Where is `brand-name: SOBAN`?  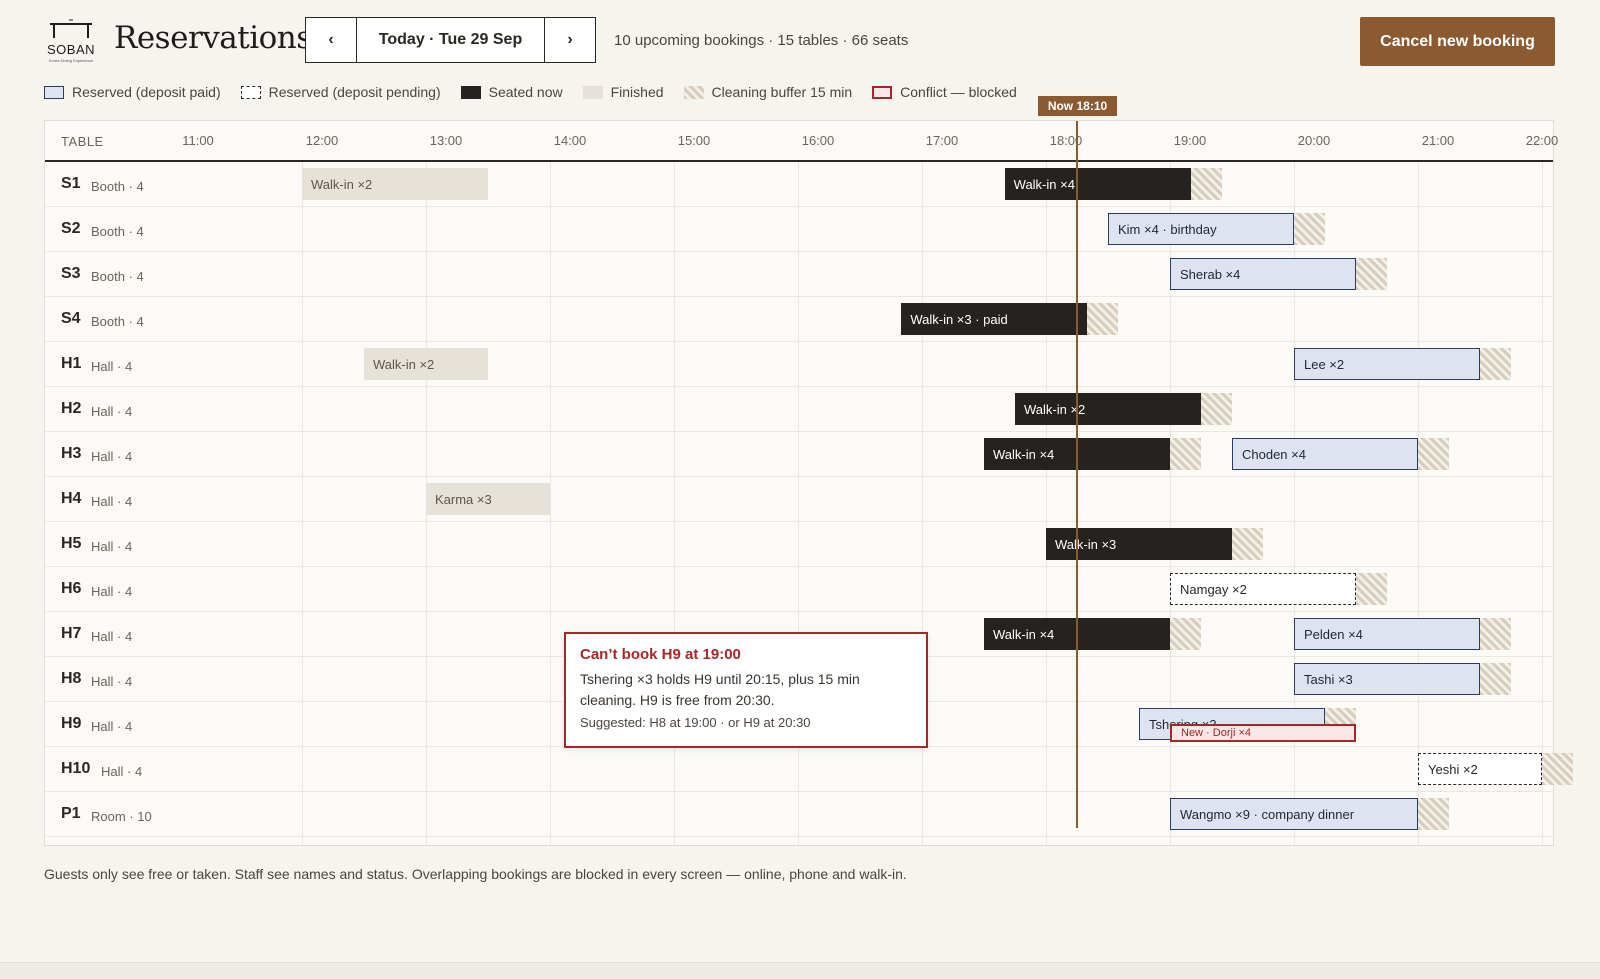 brand-name: SOBAN is located at coordinates (70, 49).